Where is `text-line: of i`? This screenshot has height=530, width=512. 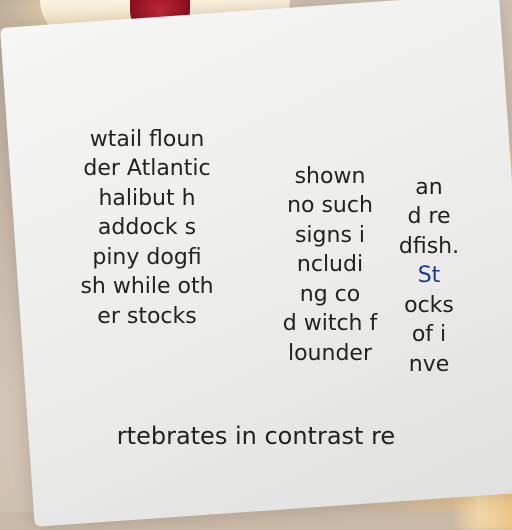
text-line: of i is located at coordinates (429, 335).